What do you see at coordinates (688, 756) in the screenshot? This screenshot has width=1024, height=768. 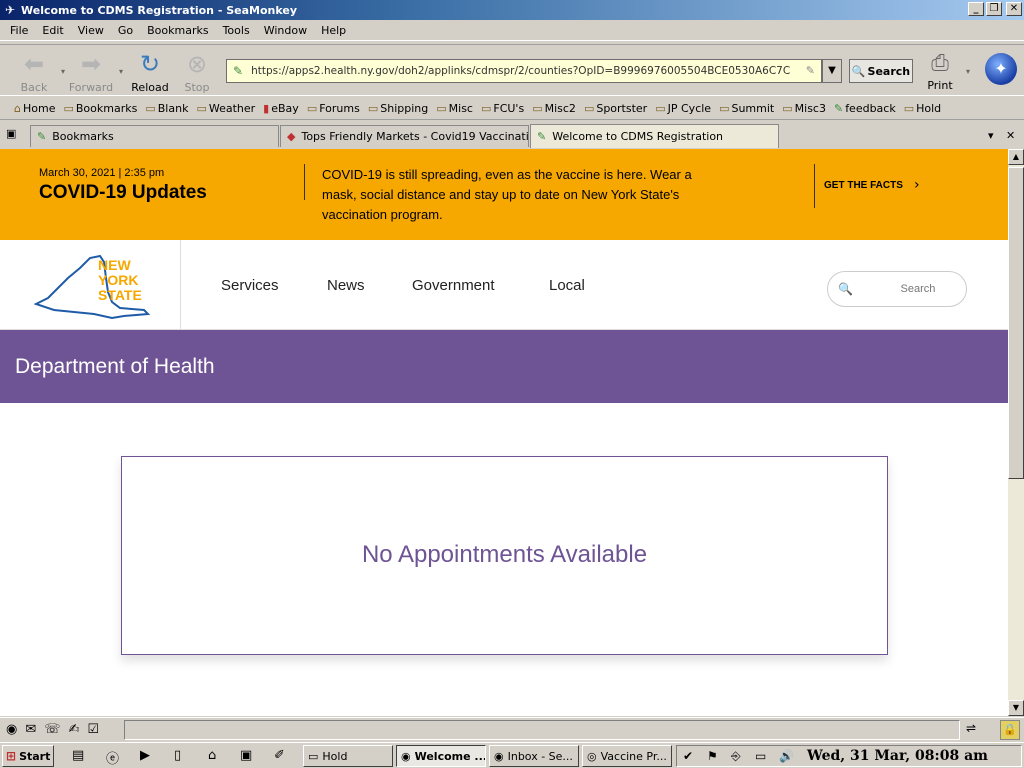 I see `security-shield-icon: ✔` at bounding box center [688, 756].